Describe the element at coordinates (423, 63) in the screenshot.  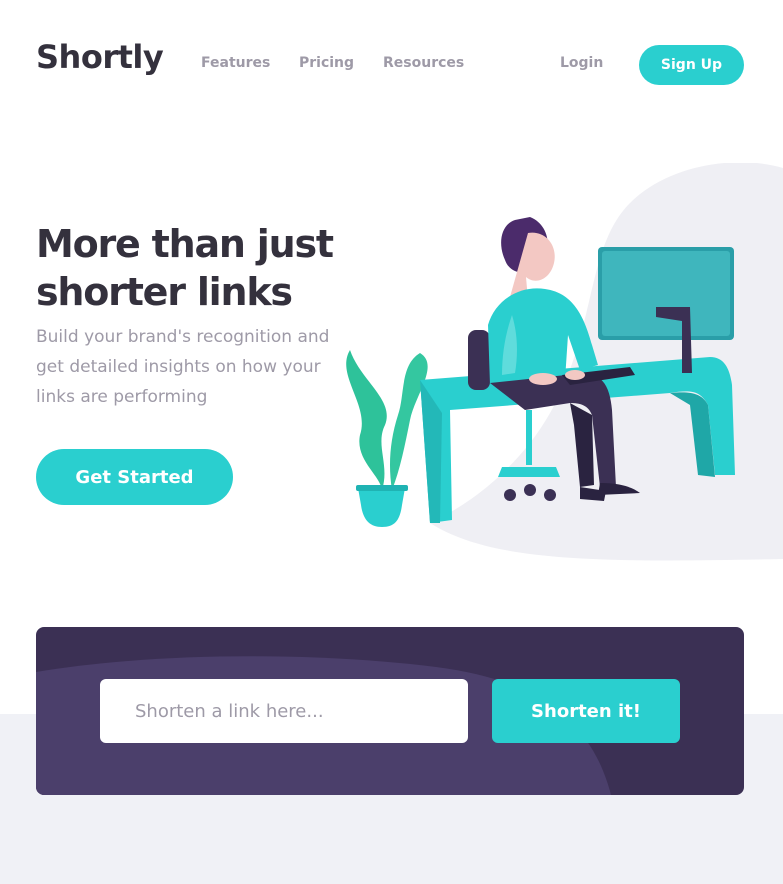
I see `nav-link-resources: Resources` at that location.